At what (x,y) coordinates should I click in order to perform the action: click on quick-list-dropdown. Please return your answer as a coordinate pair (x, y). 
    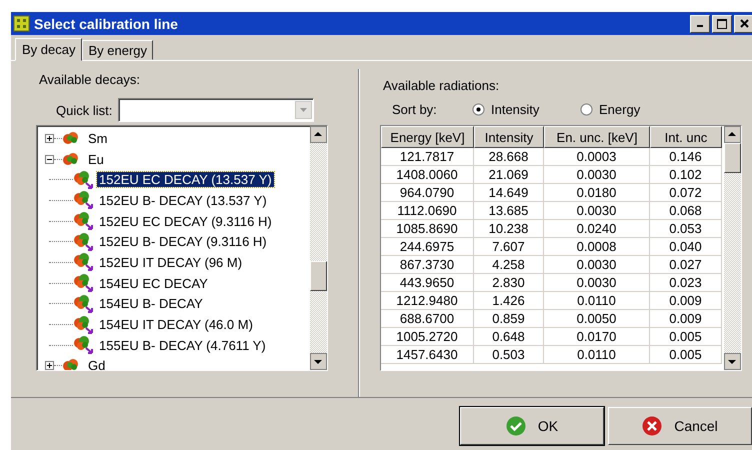
    Looking at the image, I should click on (216, 110).